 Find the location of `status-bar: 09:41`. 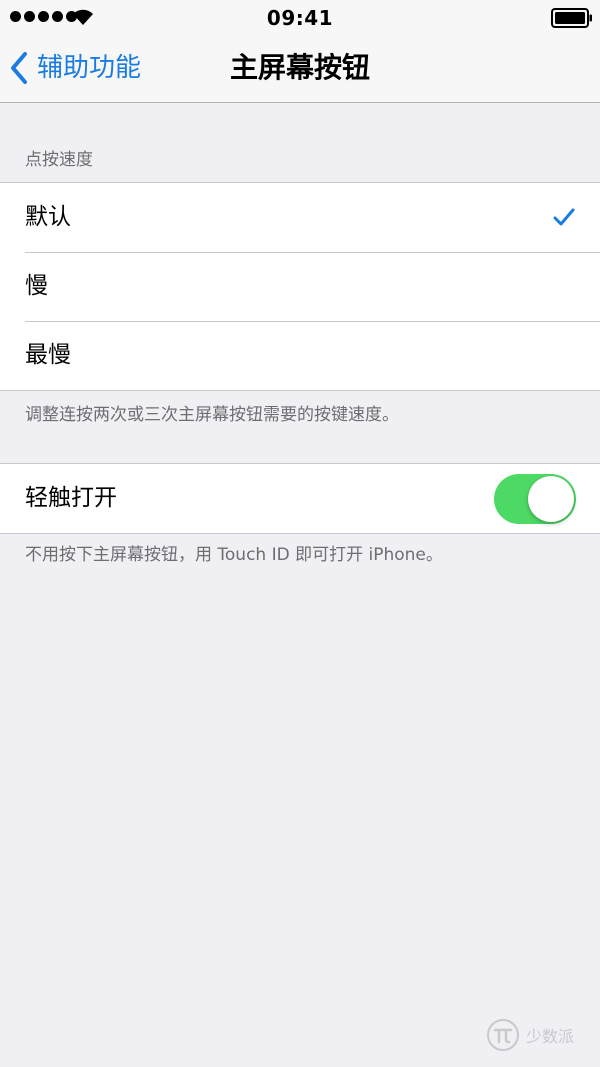

status-bar: 09:41 is located at coordinates (300, 18).